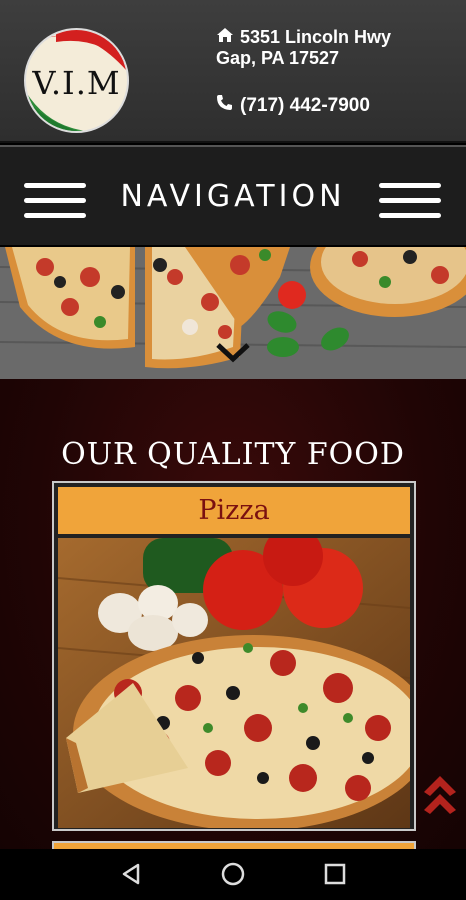  I want to click on address-block: 5351 Lincoln Hwy Gap, PA 17527, so click(303, 48).